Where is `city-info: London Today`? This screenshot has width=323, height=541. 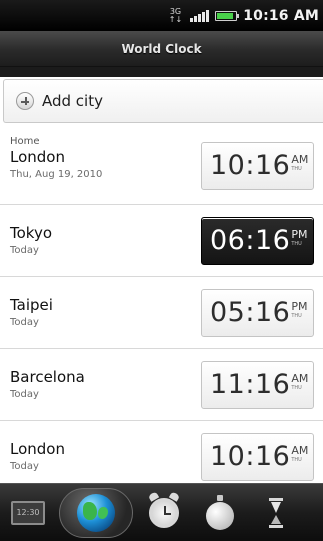
city-info: London Today is located at coordinates (37, 457).